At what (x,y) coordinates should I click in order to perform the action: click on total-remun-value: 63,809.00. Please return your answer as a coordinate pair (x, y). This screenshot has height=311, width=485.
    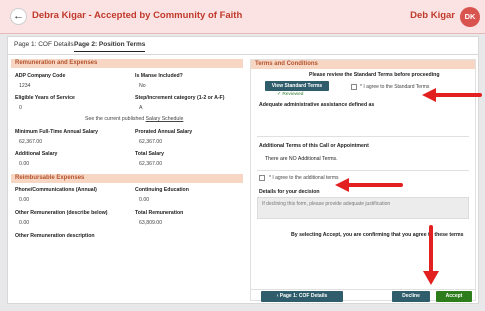
    Looking at the image, I should click on (151, 223).